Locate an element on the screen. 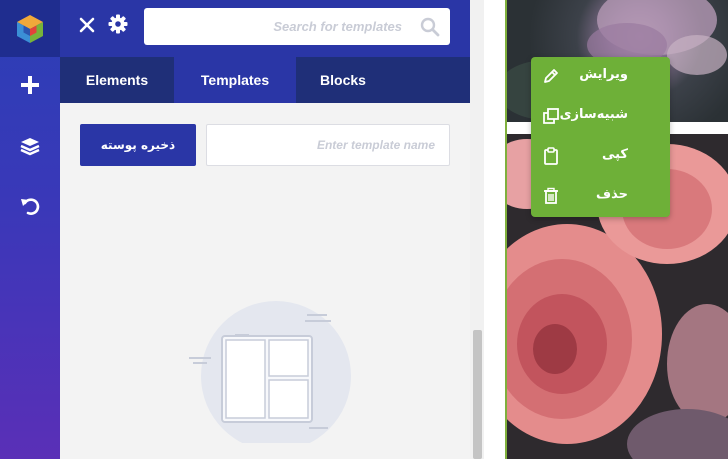 The image size is (728, 459). menu-item-copy: کپی is located at coordinates (600, 157).